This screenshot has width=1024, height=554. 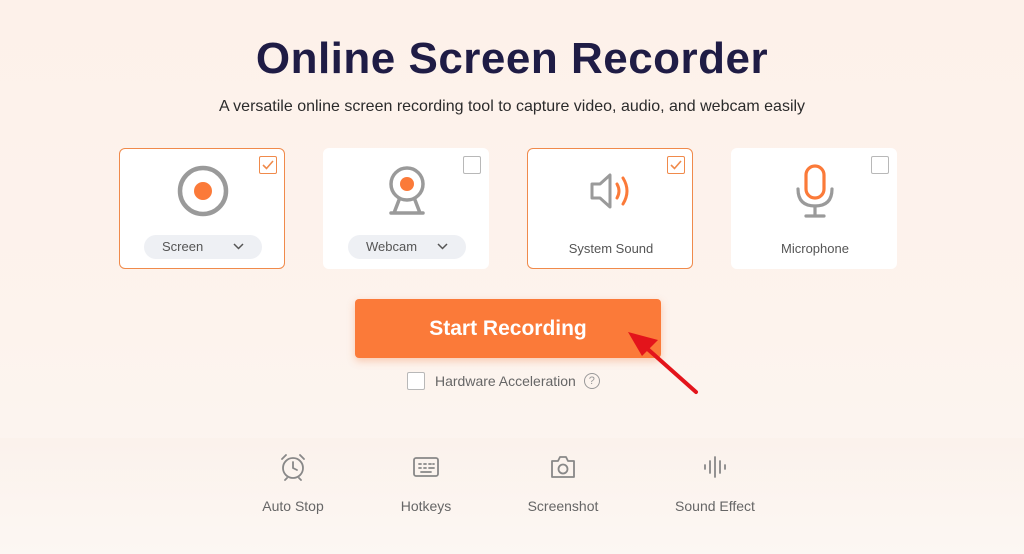 What do you see at coordinates (508, 328) in the screenshot?
I see `start-recording-button: Start Recording` at bounding box center [508, 328].